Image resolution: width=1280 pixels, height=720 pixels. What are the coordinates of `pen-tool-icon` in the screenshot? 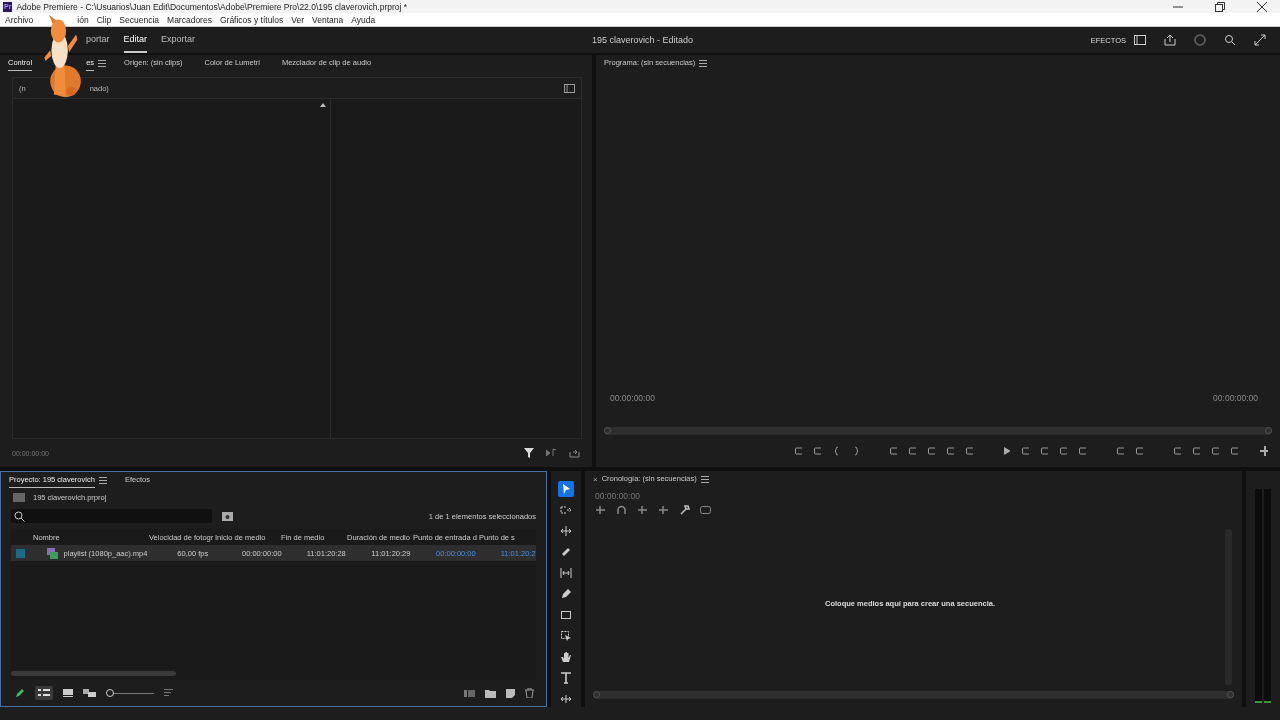 It's located at (566, 594).